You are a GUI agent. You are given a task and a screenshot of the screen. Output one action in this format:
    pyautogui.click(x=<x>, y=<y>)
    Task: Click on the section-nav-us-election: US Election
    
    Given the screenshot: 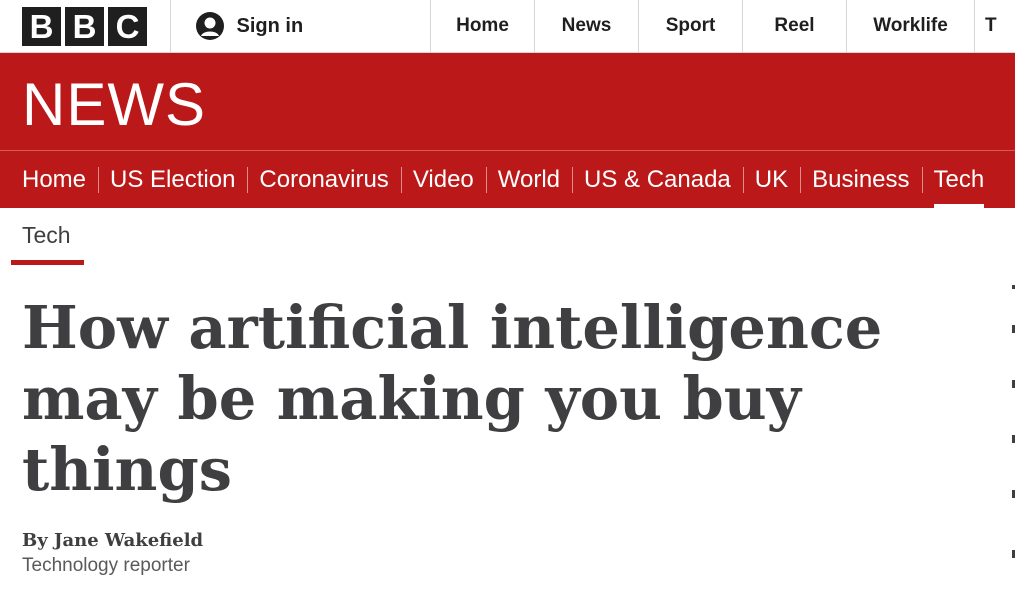 What is the action you would take?
    pyautogui.click(x=172, y=179)
    